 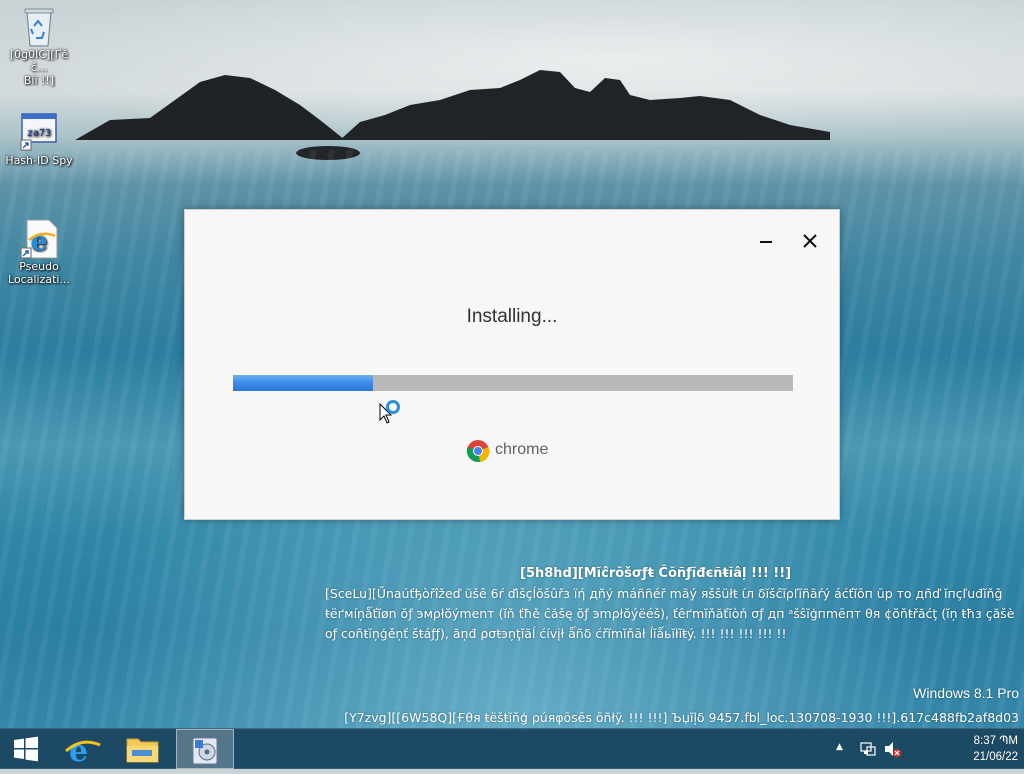 I want to click on installer-taskbar-button, so click(x=205, y=749).